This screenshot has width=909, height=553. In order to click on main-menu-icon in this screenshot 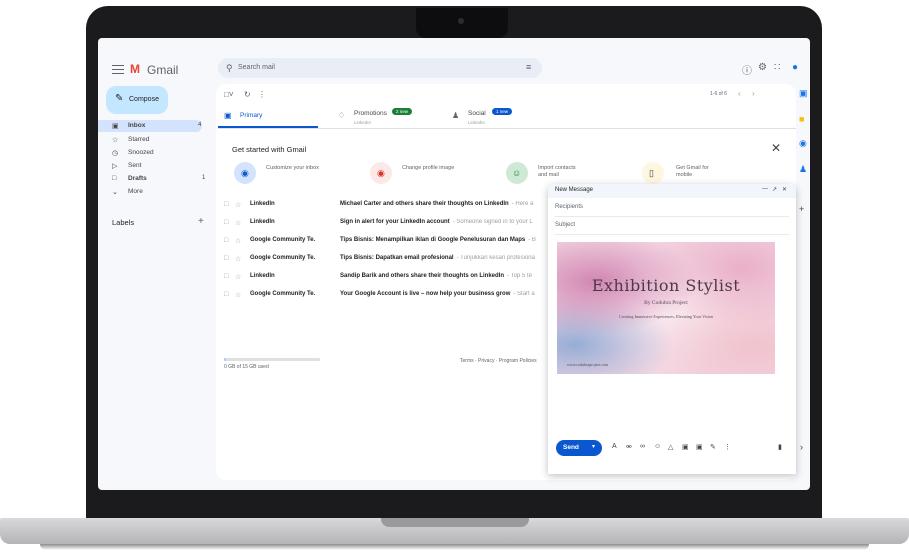, I will do `click(118, 69)`.